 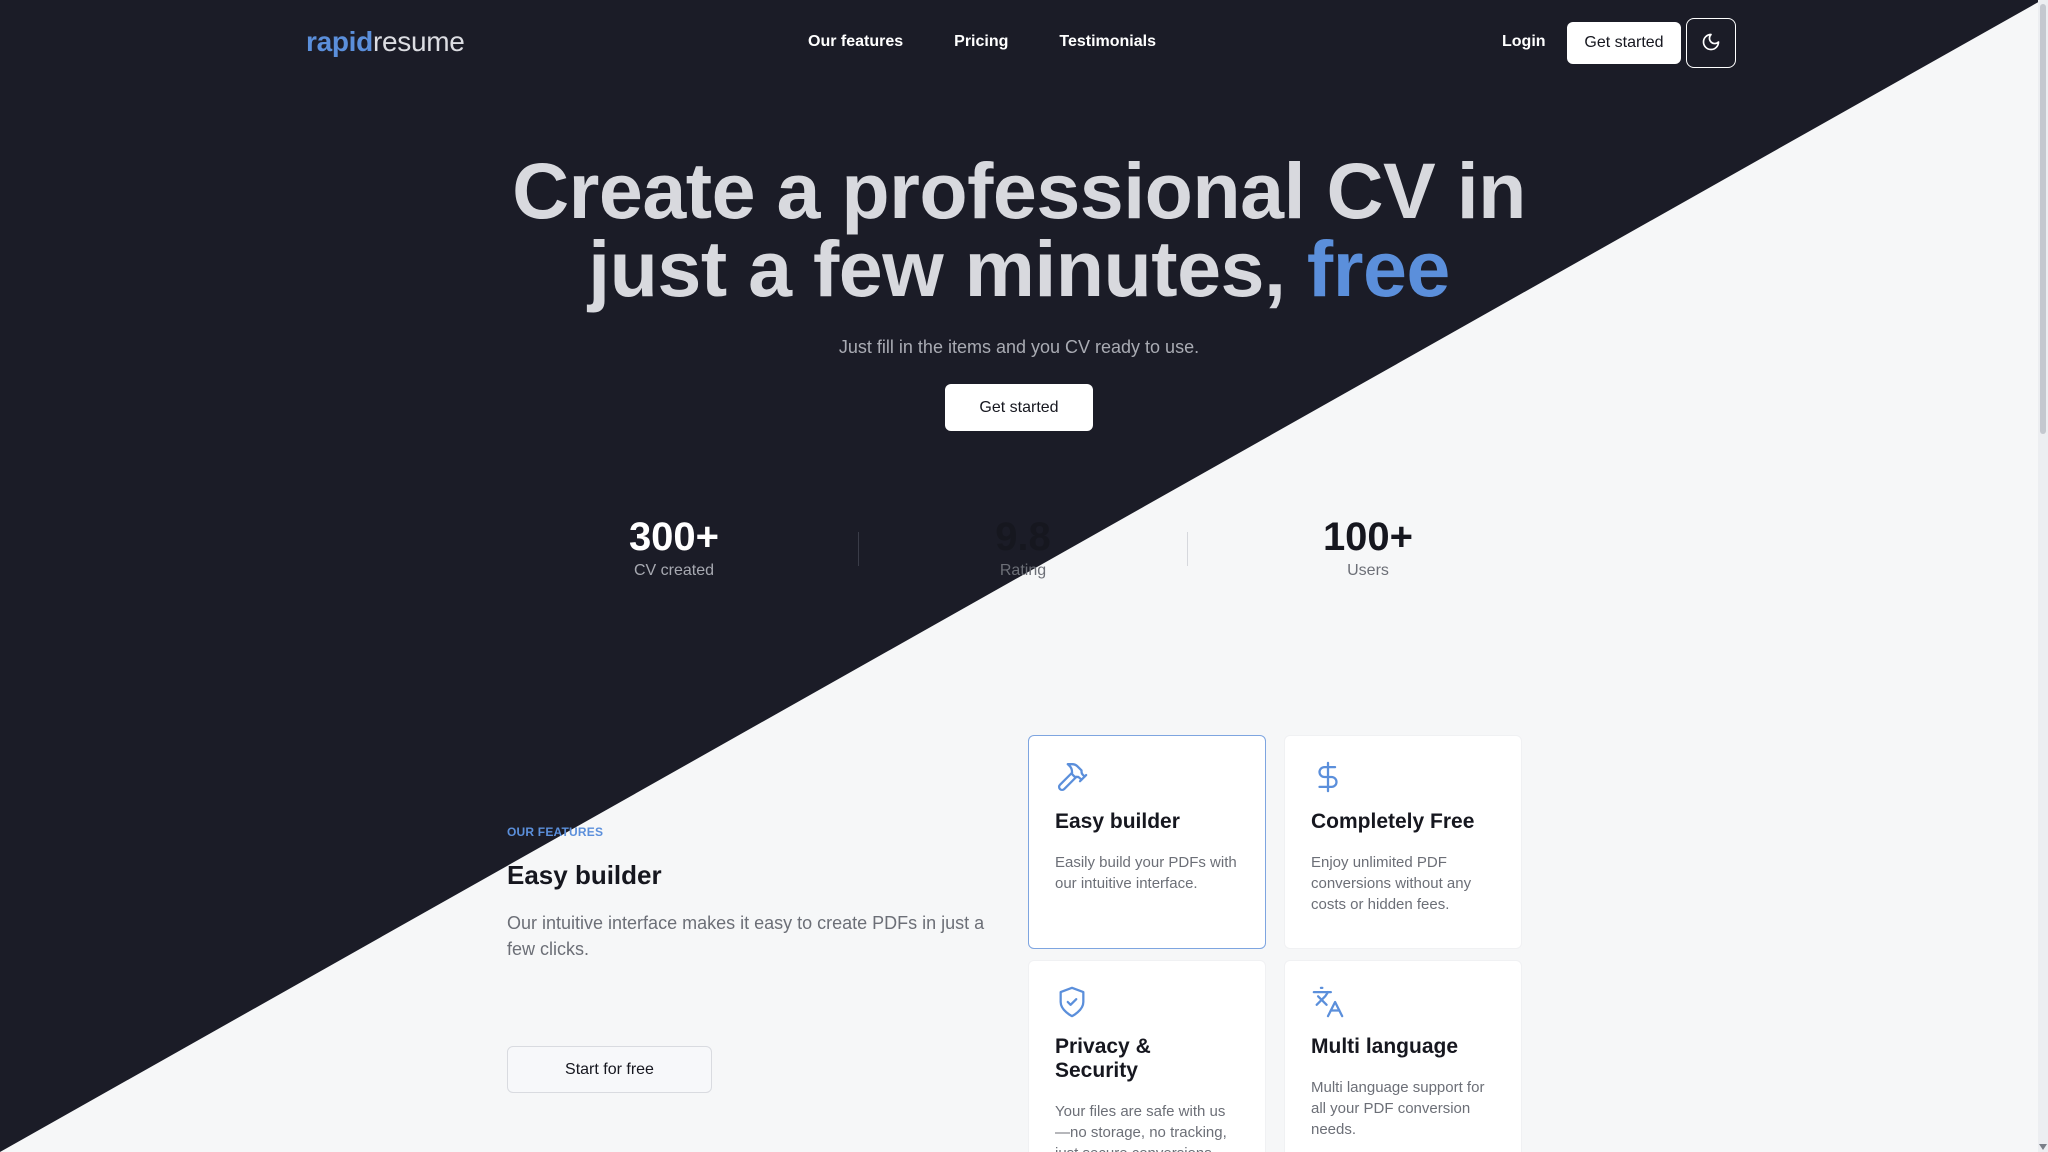 I want to click on stat-value: 300+, so click(x=674, y=537).